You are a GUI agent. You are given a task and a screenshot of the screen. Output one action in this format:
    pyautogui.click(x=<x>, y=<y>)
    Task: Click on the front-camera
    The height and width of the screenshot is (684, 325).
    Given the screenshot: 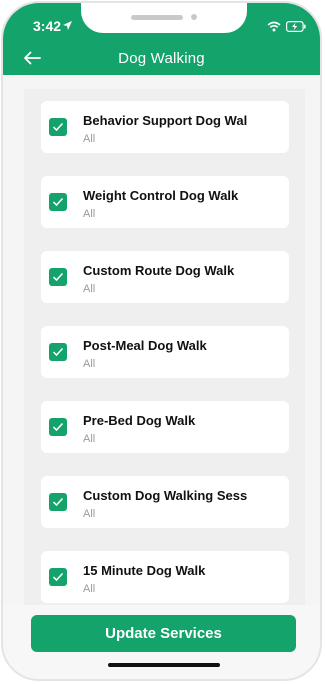 What is the action you would take?
    pyautogui.click(x=194, y=17)
    